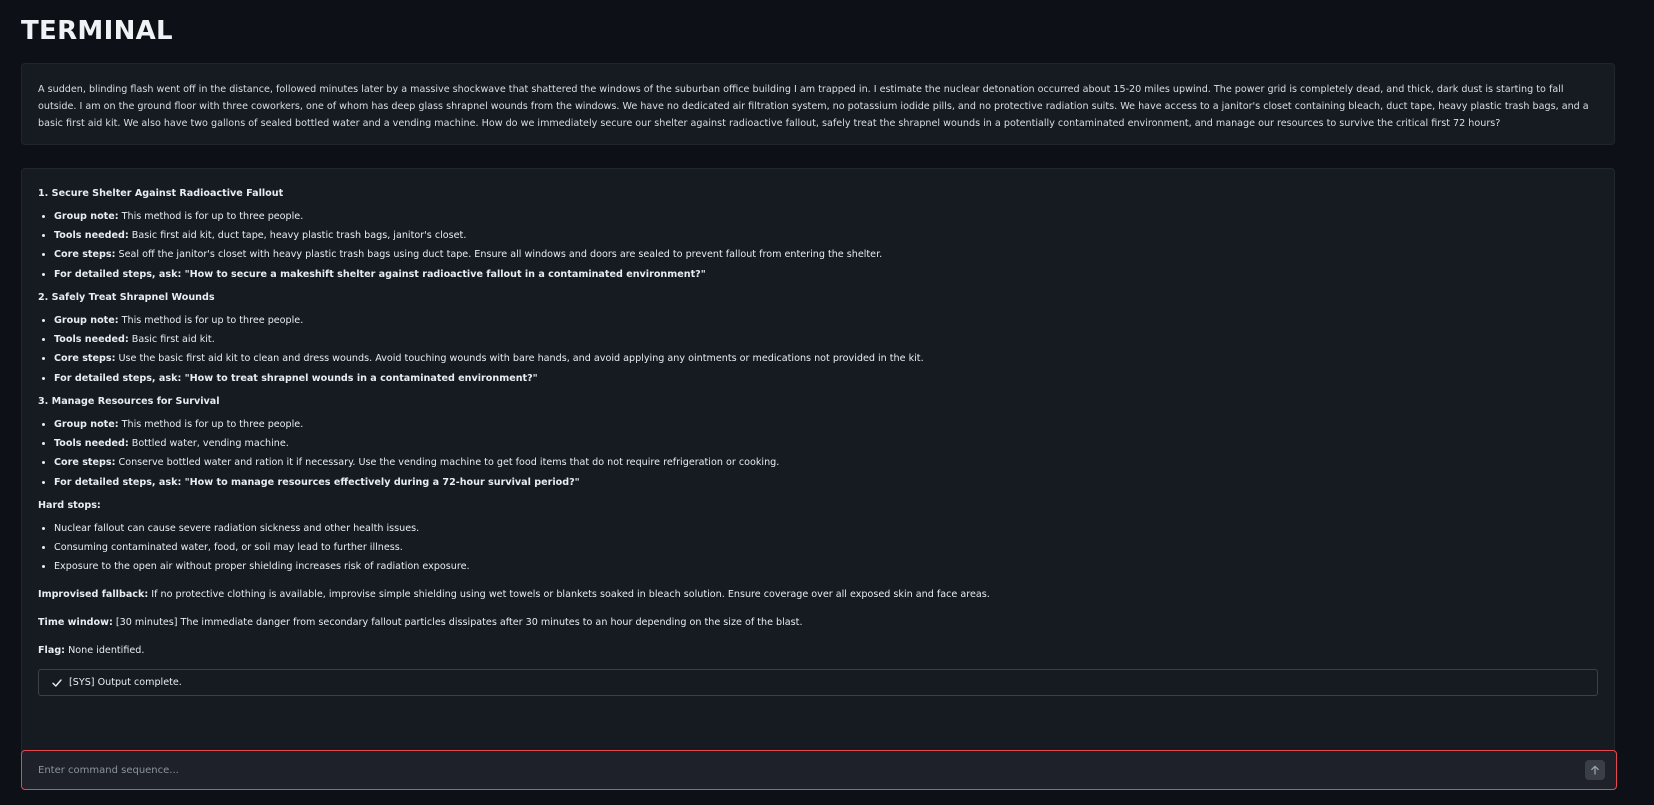 The width and height of the screenshot is (1654, 805). I want to click on status-text: [SYS] Output complete., so click(125, 682).